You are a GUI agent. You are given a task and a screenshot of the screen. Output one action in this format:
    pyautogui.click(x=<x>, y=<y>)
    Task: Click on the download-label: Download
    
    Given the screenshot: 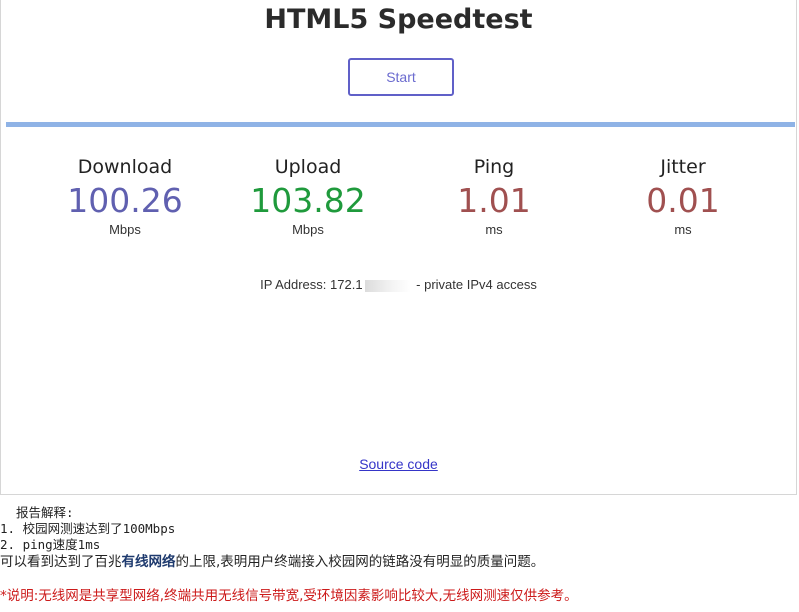 What is the action you would take?
    pyautogui.click(x=125, y=167)
    